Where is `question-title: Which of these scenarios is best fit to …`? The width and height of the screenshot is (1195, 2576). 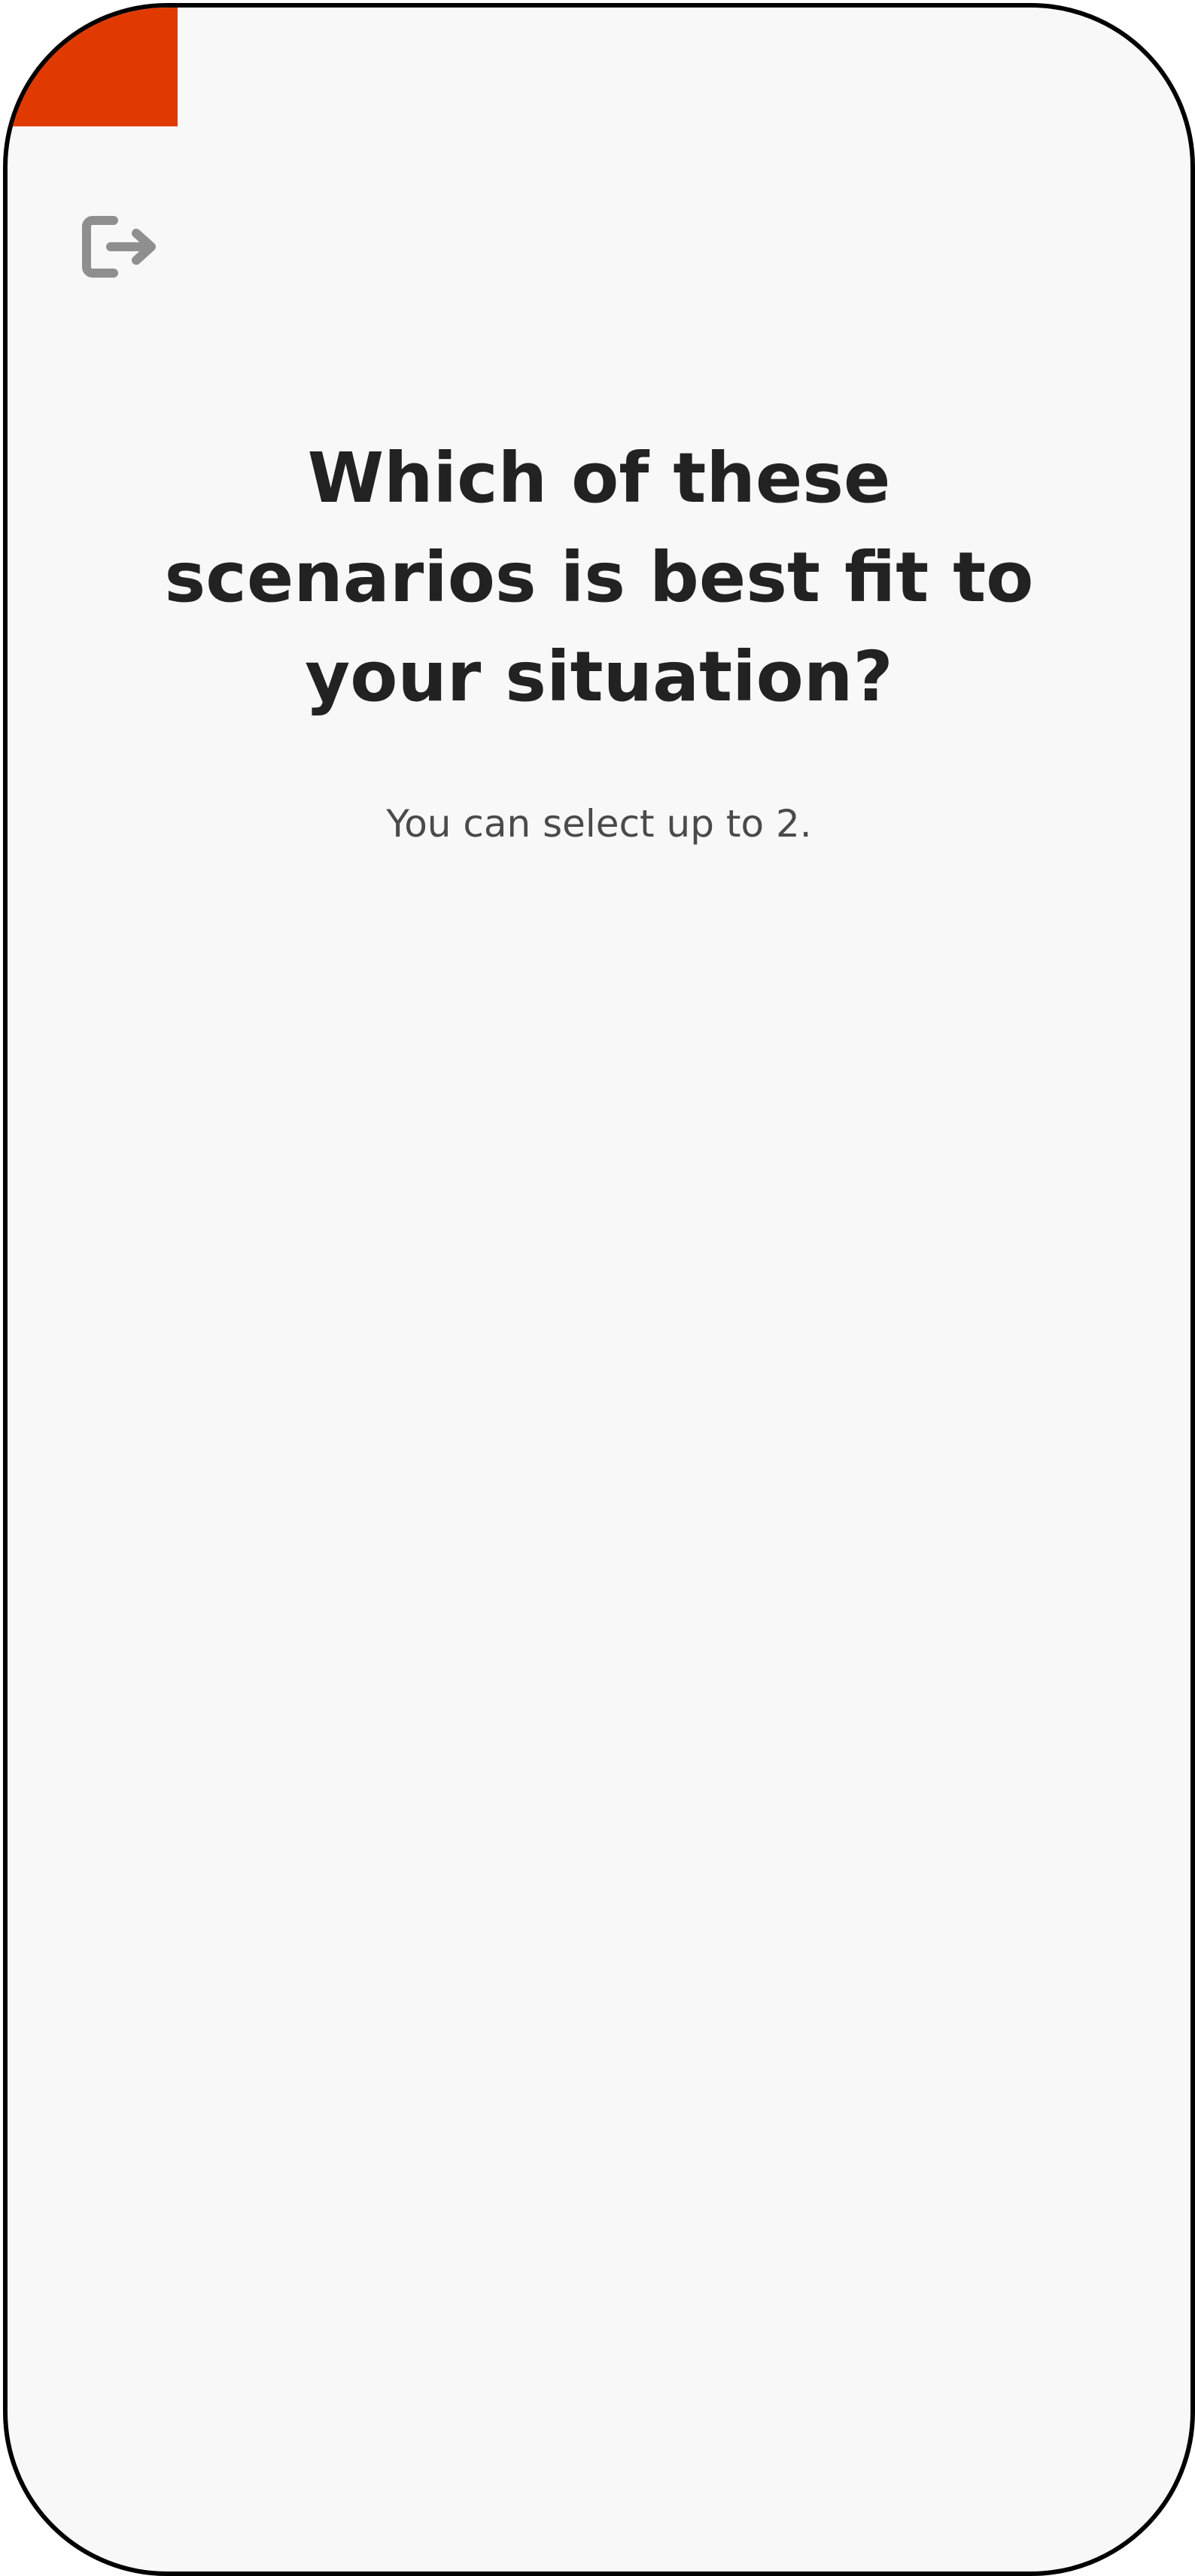 question-title: Which of these scenarios is best fit to … is located at coordinates (599, 578).